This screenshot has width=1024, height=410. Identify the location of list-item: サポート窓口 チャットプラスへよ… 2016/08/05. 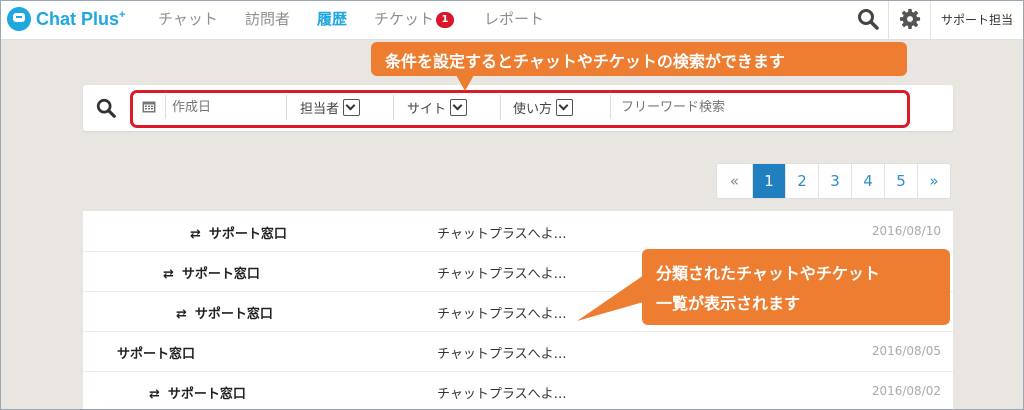
(518, 351).